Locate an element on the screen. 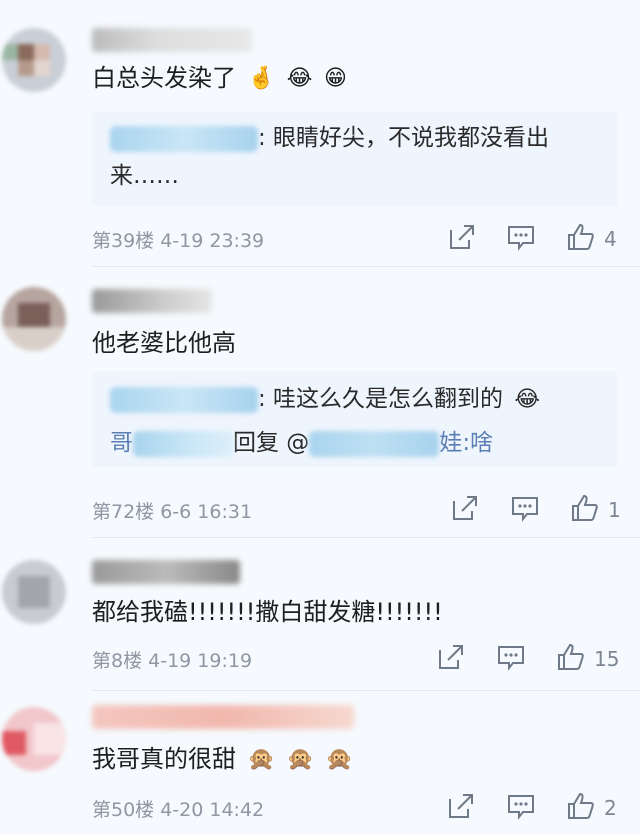 The image size is (640, 834). comment-text: 我哥真的很甜 🙊 🙊 🙊 is located at coordinates (222, 759).